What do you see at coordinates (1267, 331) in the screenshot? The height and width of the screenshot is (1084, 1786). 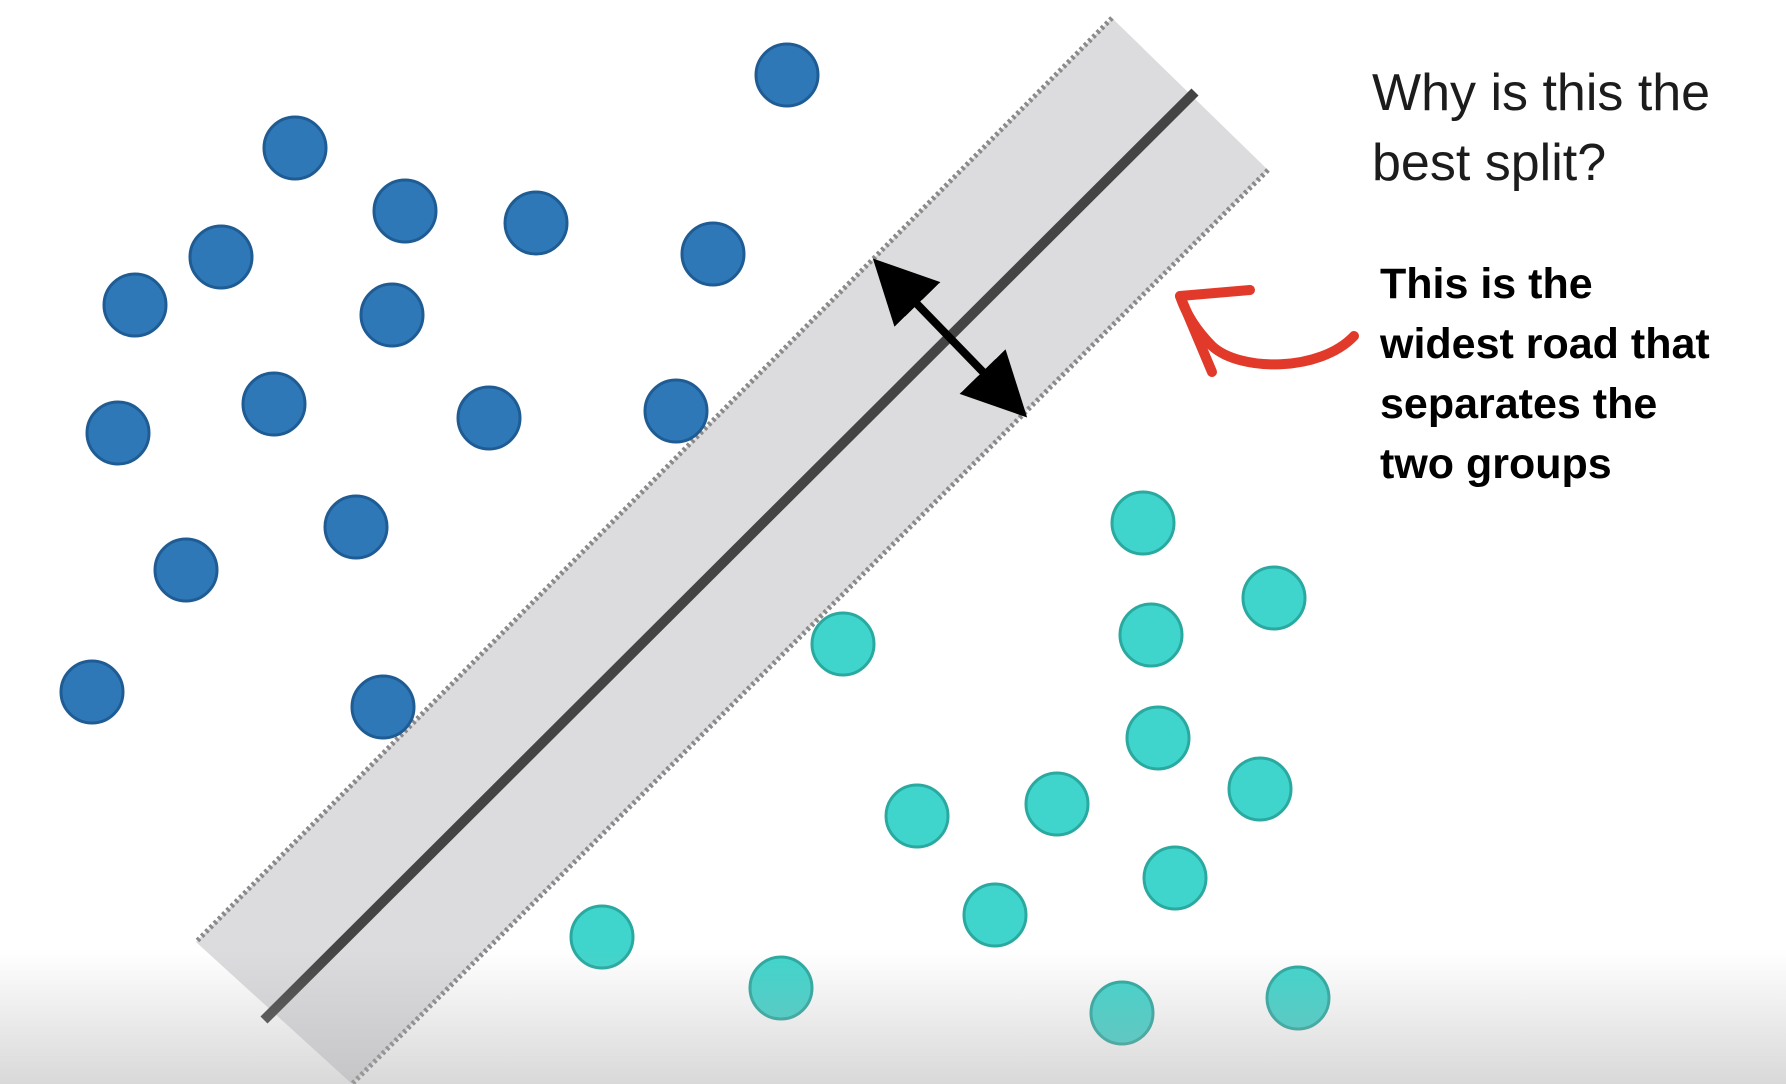 I see `curved-arrow-icon` at bounding box center [1267, 331].